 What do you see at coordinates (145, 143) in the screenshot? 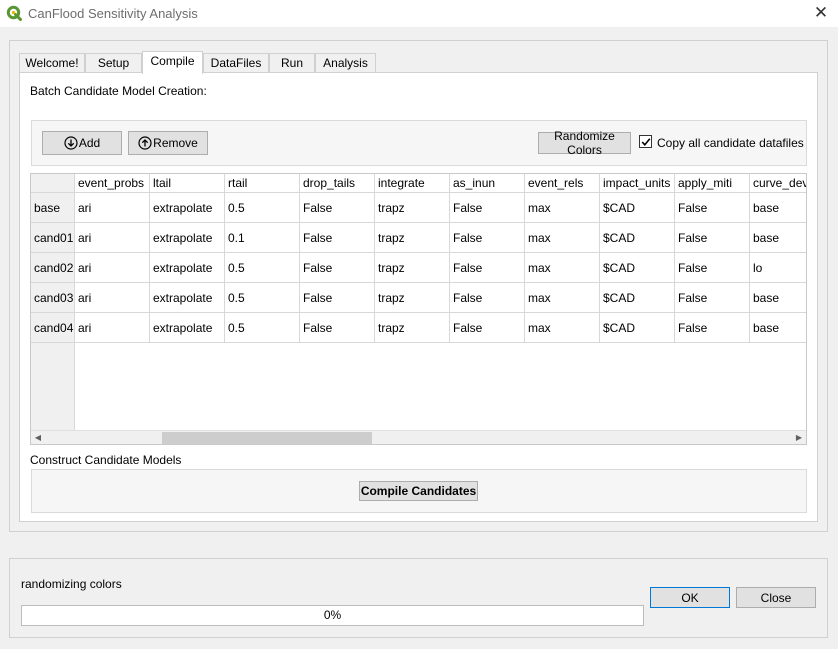
I see `arrow-up-circle-icon` at bounding box center [145, 143].